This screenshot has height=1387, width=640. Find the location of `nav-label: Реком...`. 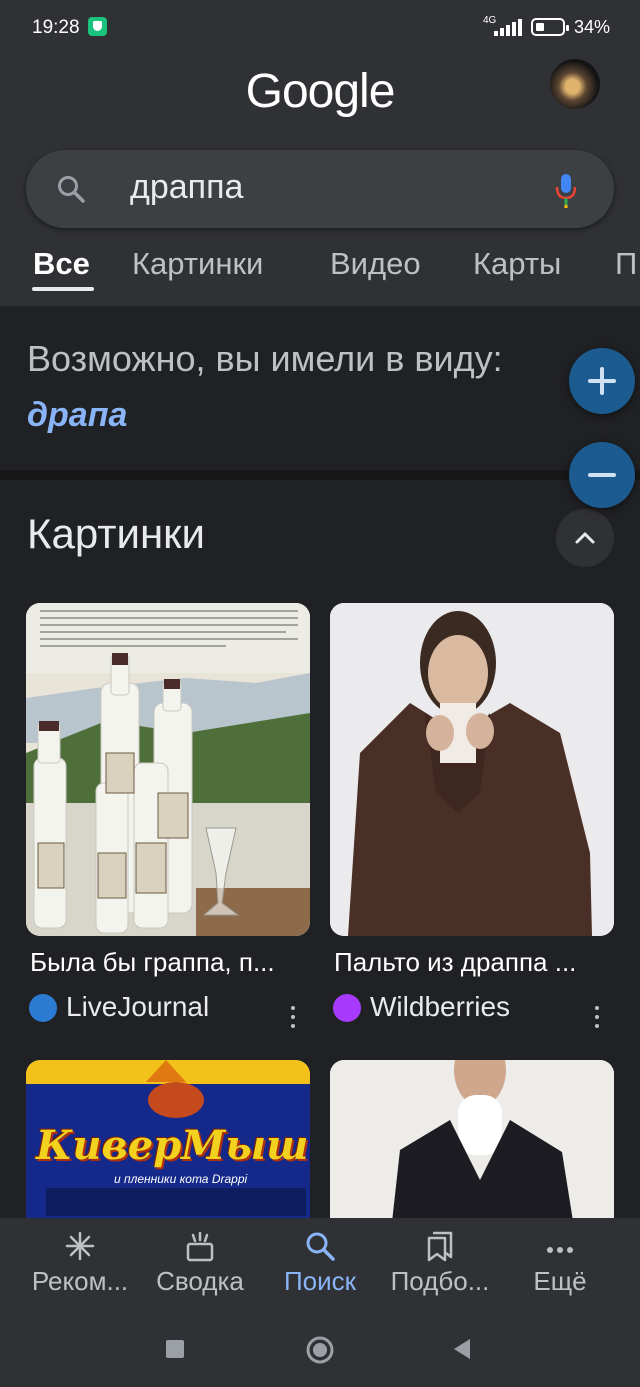

nav-label: Реком... is located at coordinates (80, 1281).